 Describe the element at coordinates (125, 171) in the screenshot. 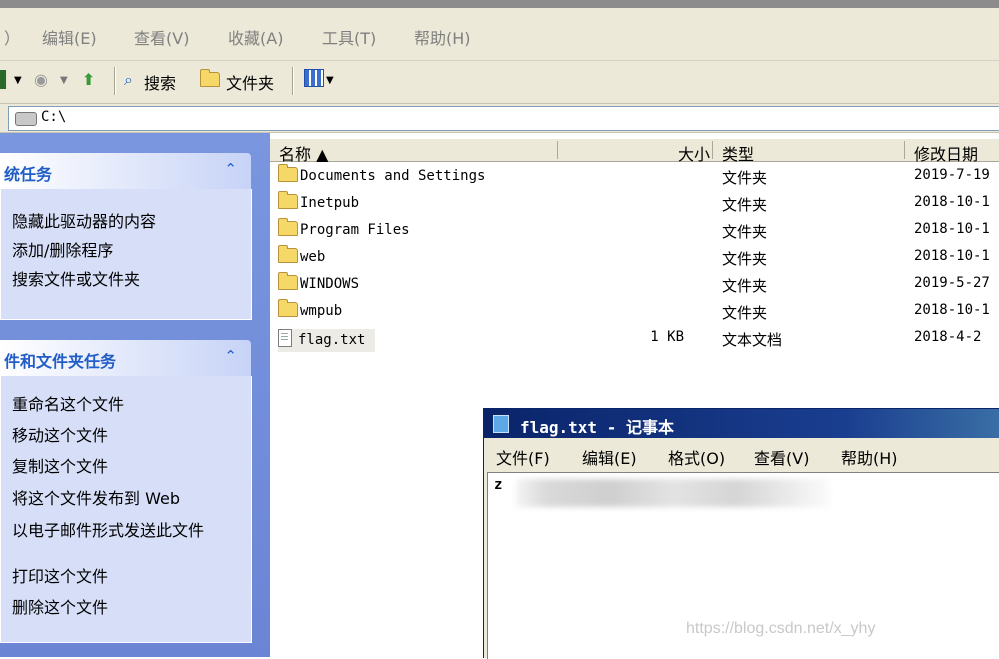

I see `system-tasks-header: 统任务 ⌃` at that location.